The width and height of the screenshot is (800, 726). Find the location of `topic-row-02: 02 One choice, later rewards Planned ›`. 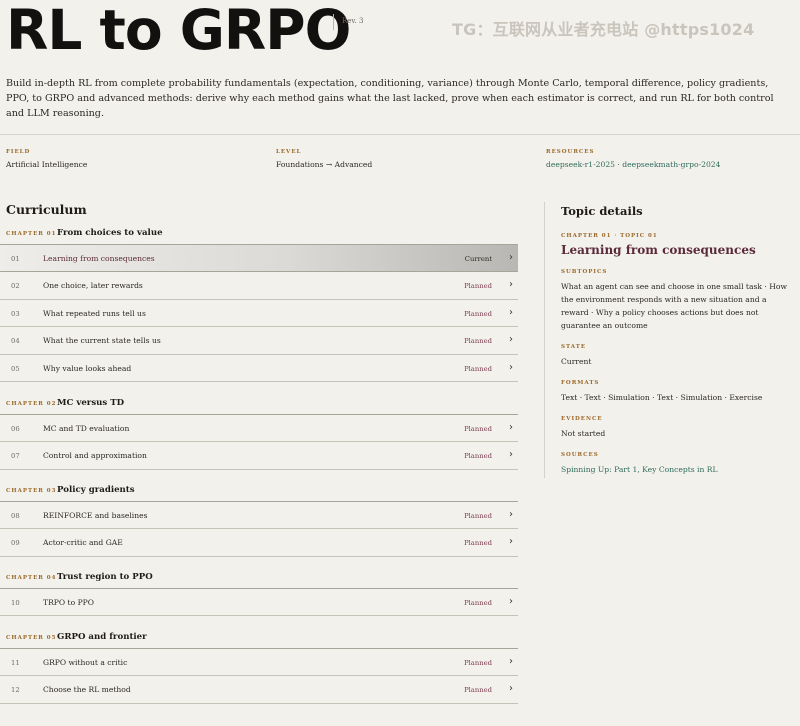

topic-row-02: 02 One choice, later rewards Planned › is located at coordinates (259, 286).